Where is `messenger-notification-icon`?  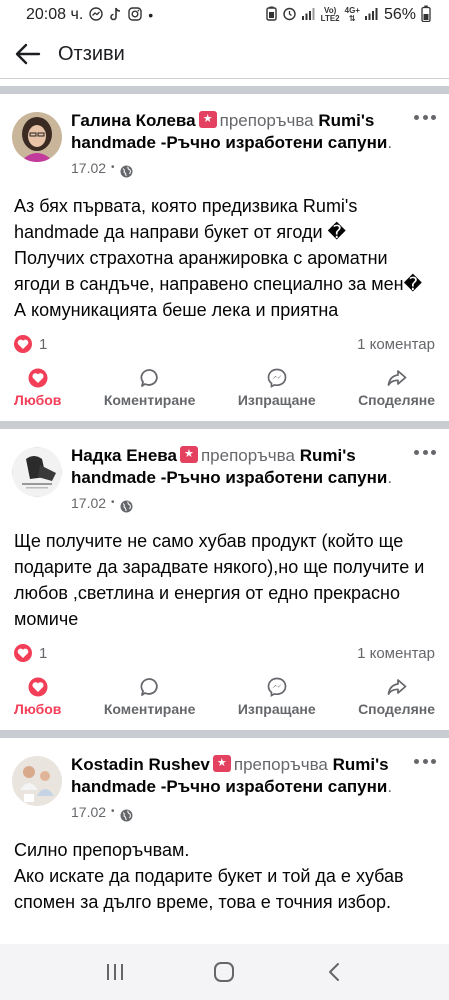 messenger-notification-icon is located at coordinates (96, 15).